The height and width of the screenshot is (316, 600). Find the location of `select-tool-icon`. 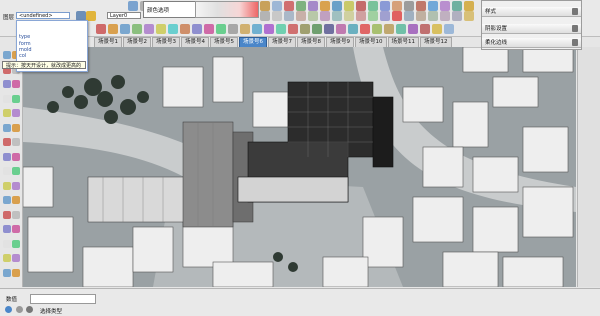

select-tool-icon is located at coordinates (133, 6).